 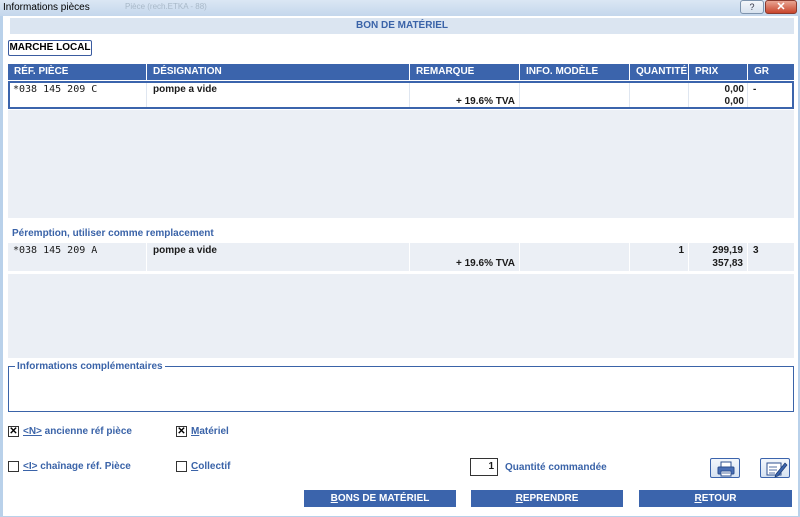 What do you see at coordinates (752, 7) in the screenshot?
I see `help-button: ?` at bounding box center [752, 7].